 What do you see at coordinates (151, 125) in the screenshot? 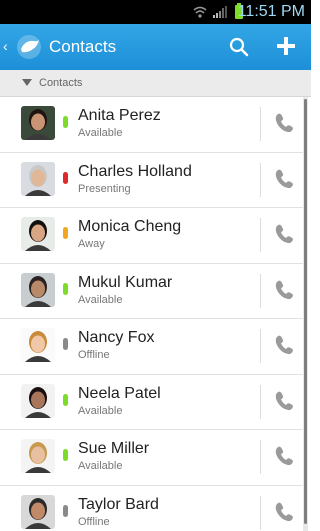
I see `contact-row: Anita Perez Available` at bounding box center [151, 125].